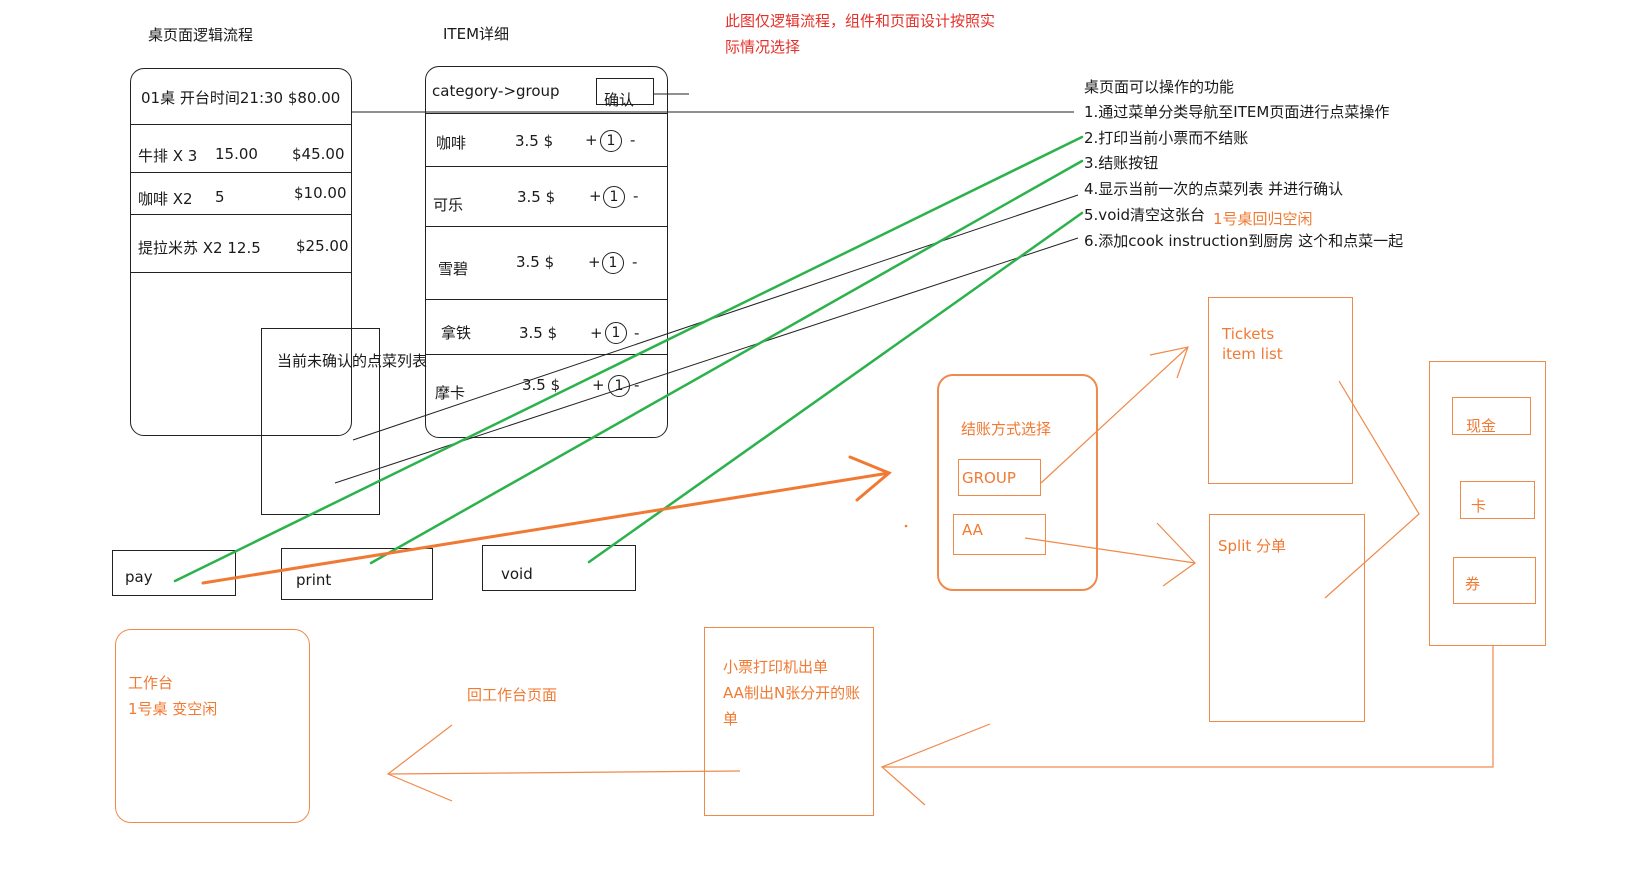  What do you see at coordinates (792, 693) in the screenshot?
I see `printer-line2: AA制出N张分开的账` at bounding box center [792, 693].